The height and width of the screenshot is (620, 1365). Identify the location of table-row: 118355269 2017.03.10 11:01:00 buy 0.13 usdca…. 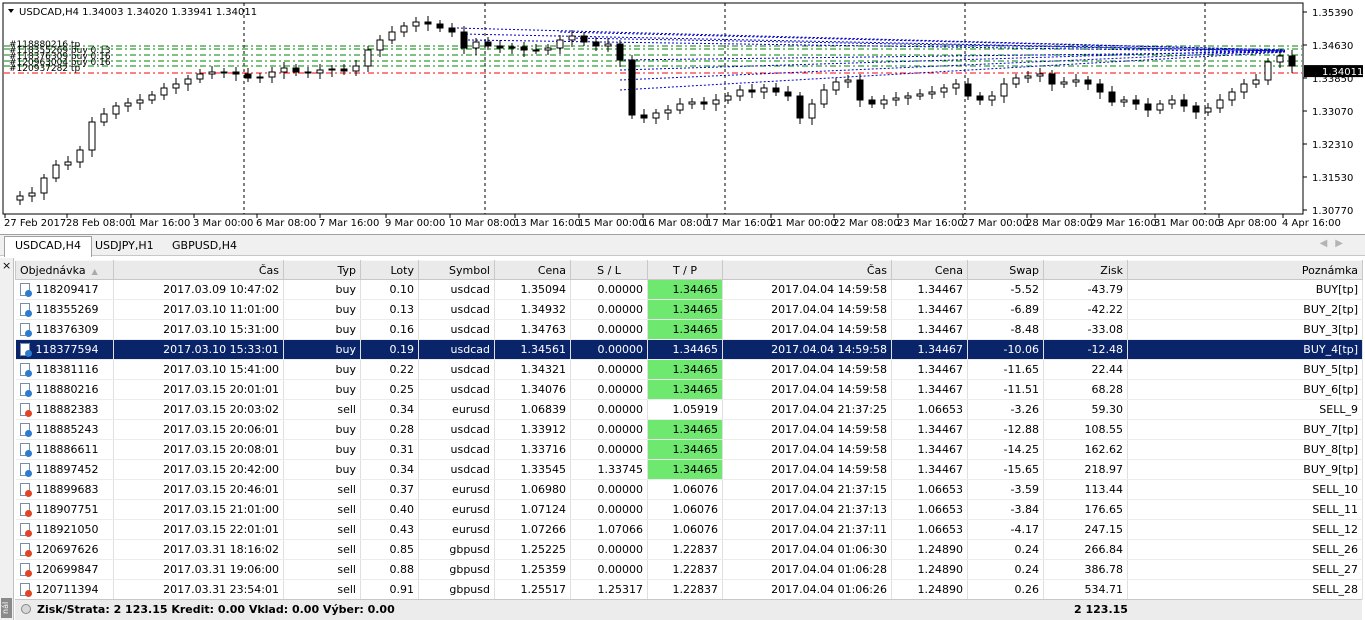
(689, 309).